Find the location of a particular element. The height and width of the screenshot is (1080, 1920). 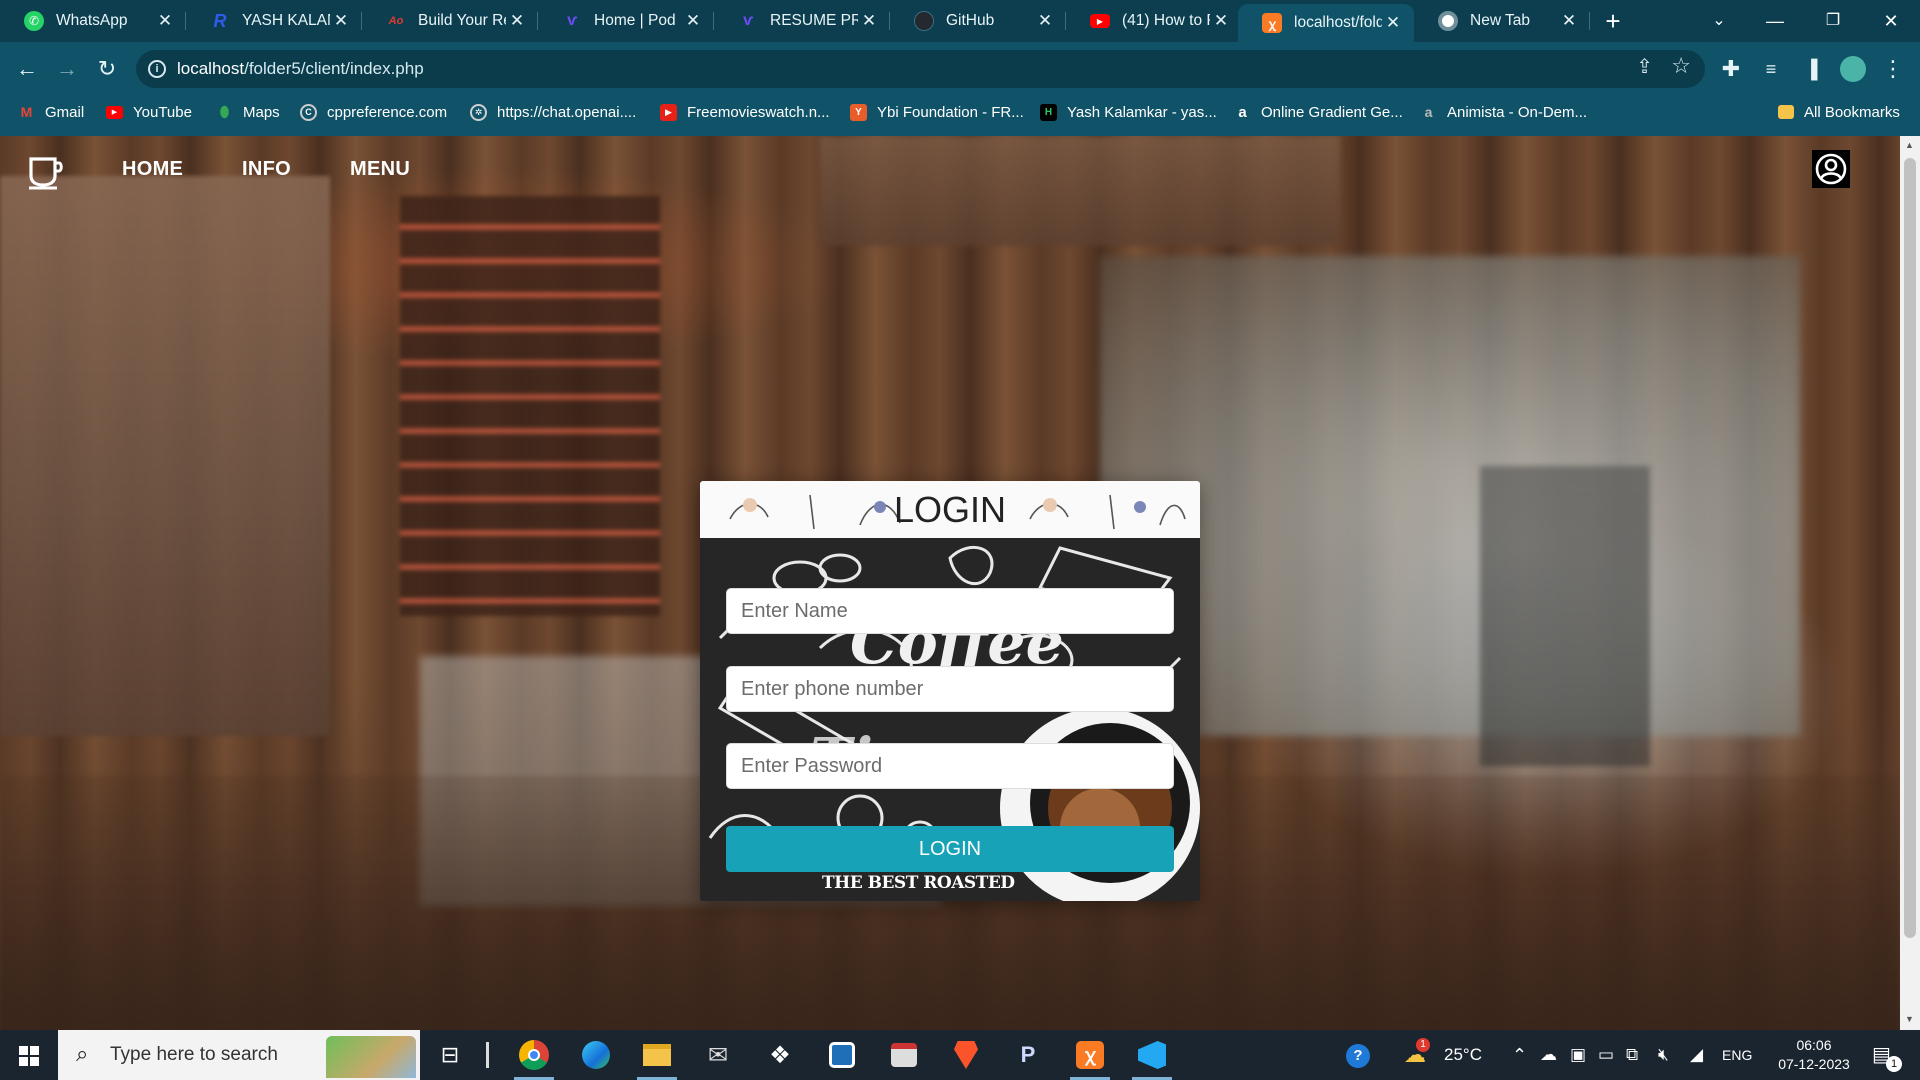

xampp-taskbar-icon: ꭓ is located at coordinates (1090, 1057).